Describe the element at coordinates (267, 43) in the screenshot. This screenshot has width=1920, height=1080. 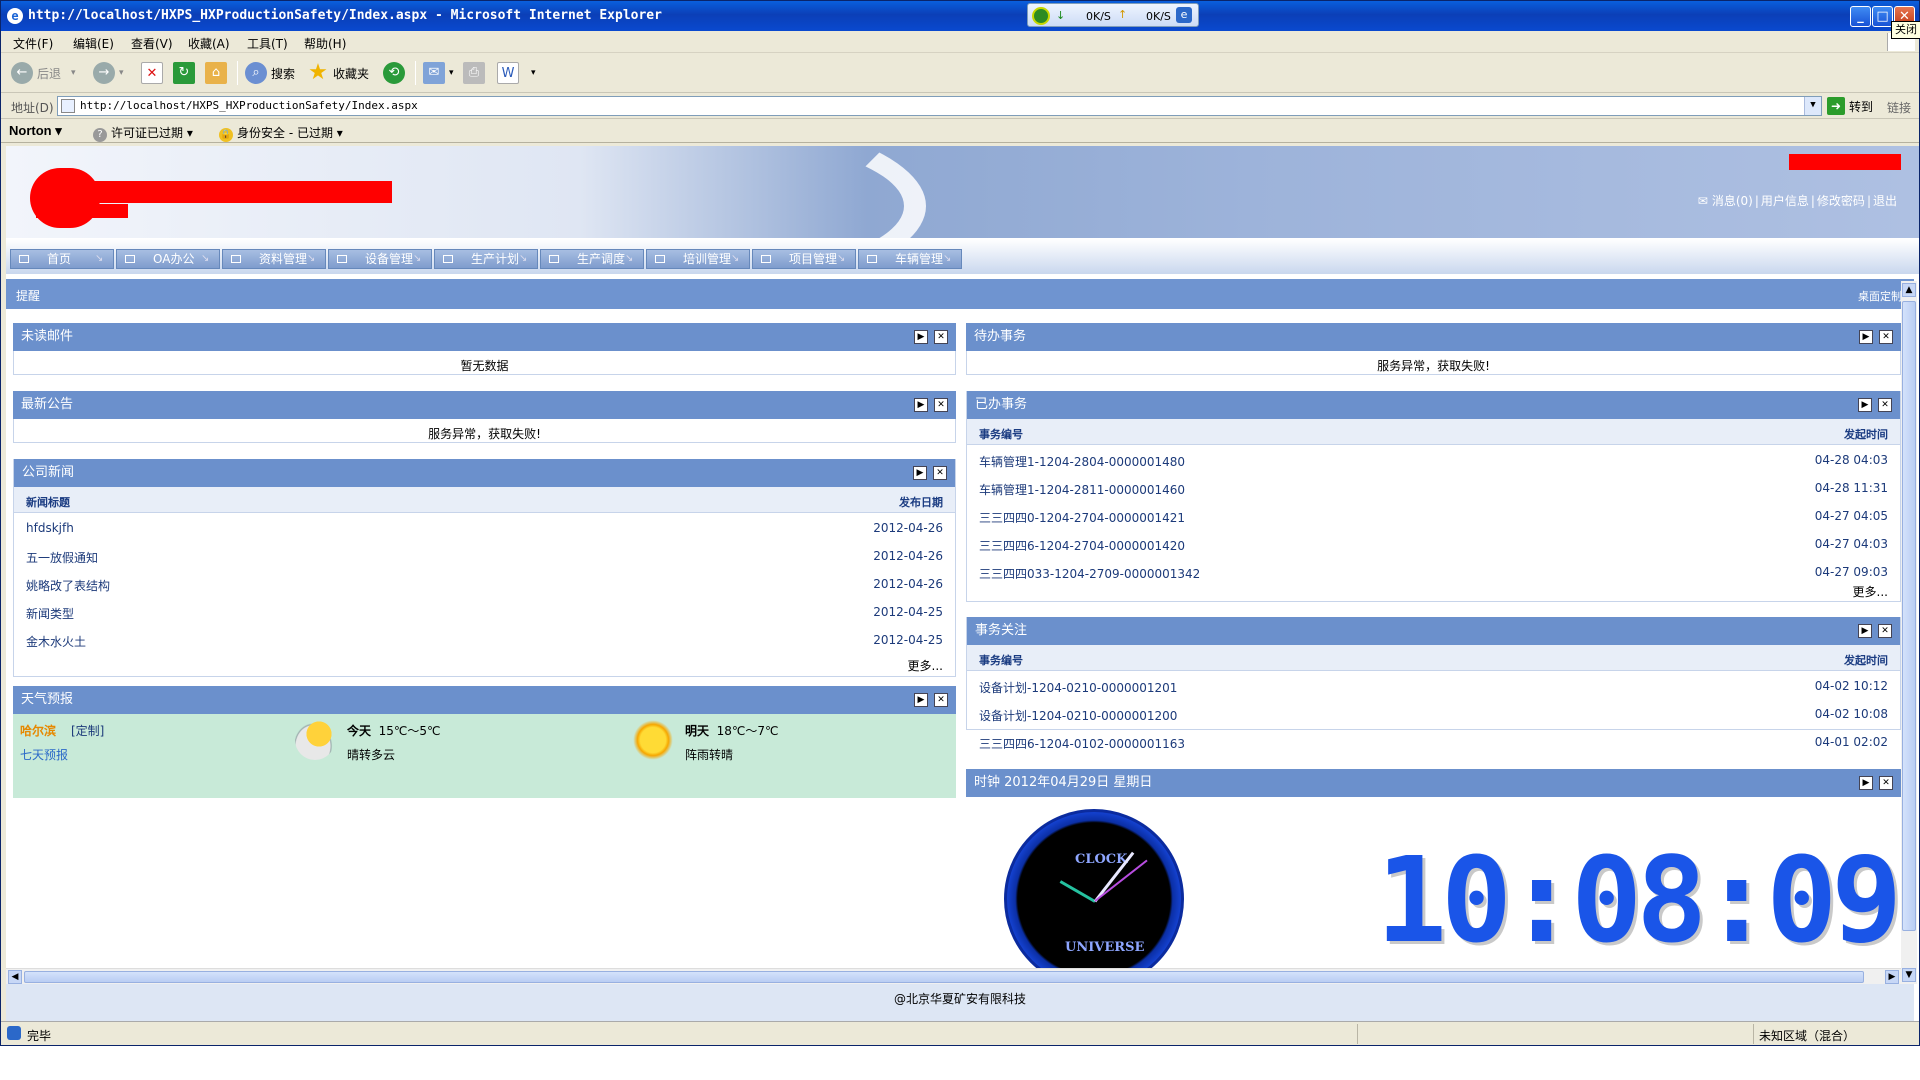
I see `menu-tools: 工具(T)` at that location.